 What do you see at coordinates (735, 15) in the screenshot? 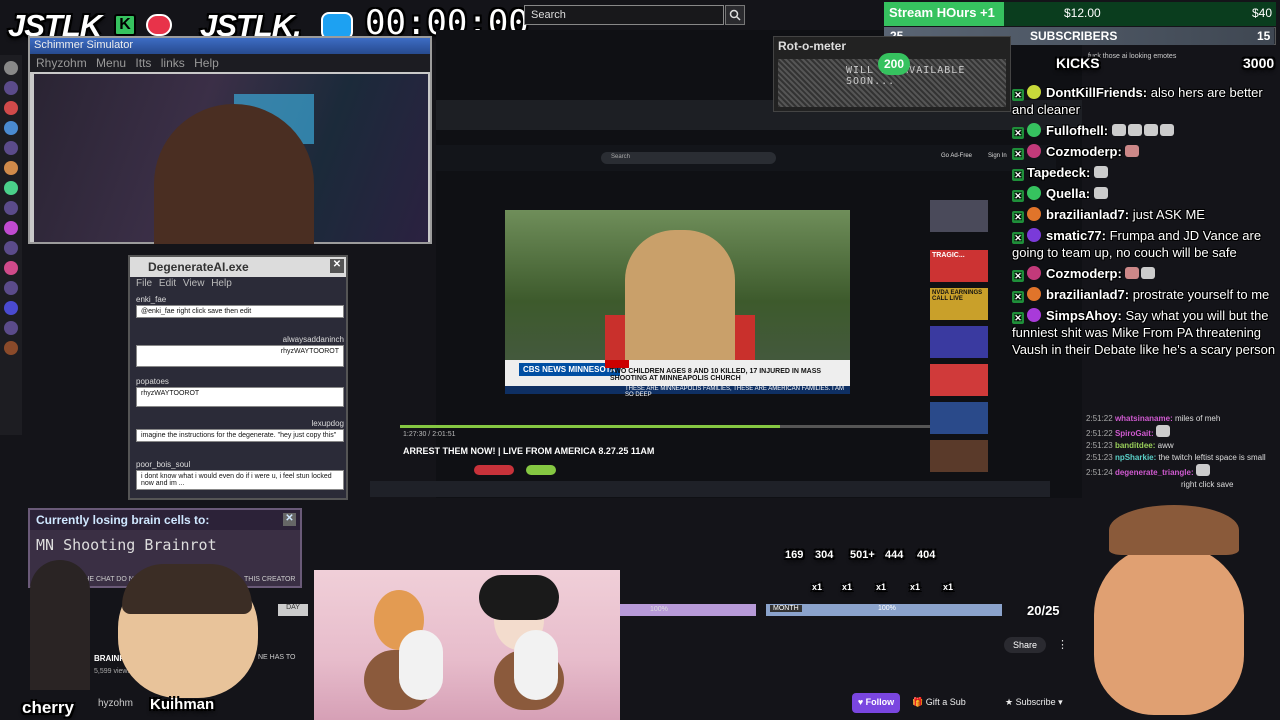
I see `search-button` at bounding box center [735, 15].